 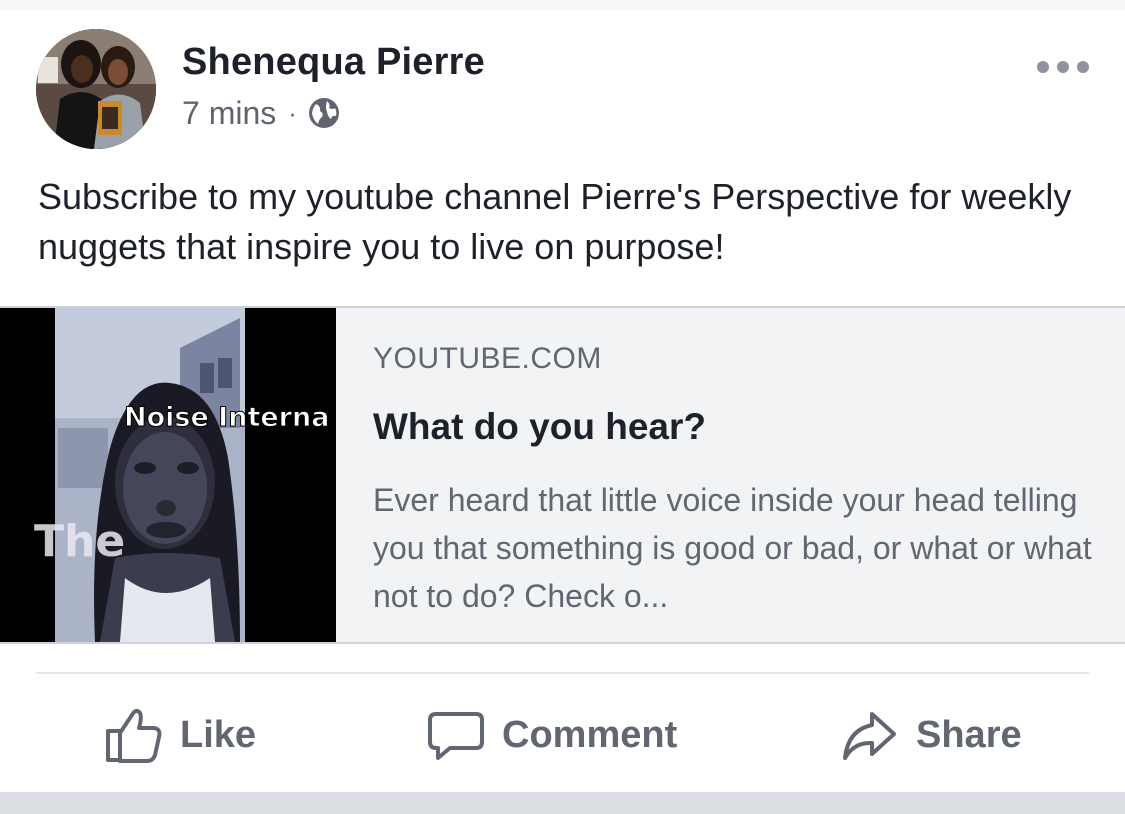 I want to click on share-button: Share, so click(x=931, y=735).